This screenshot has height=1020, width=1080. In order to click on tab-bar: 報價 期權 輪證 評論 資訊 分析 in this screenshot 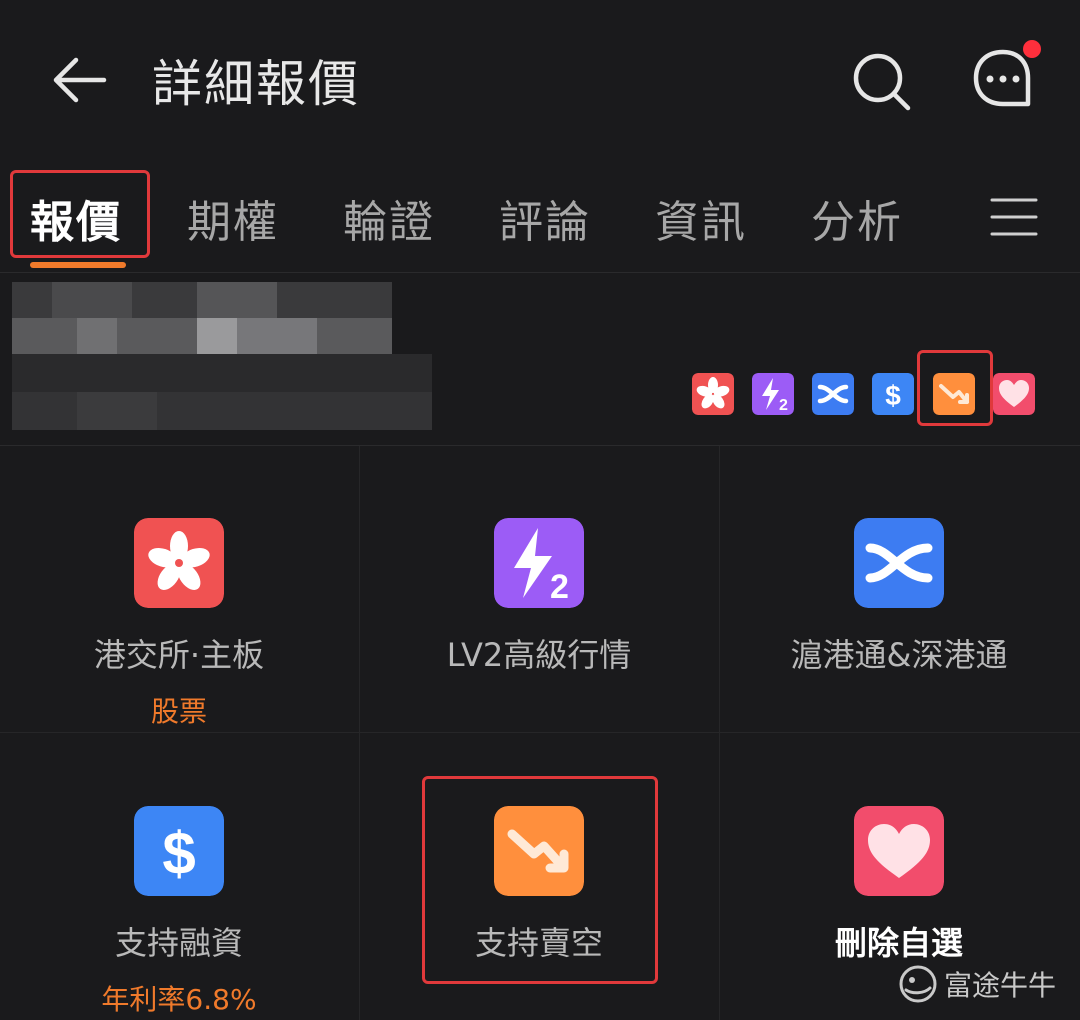, I will do `click(540, 219)`.